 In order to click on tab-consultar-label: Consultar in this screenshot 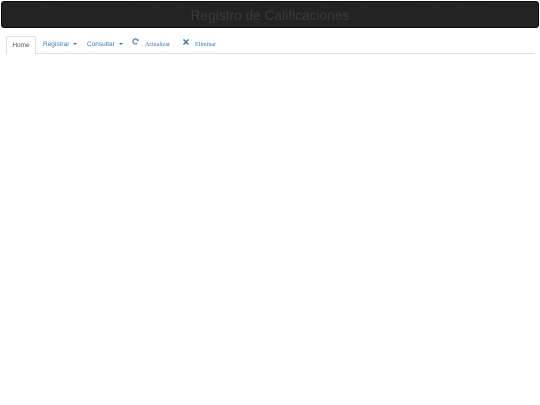, I will do `click(101, 44)`.